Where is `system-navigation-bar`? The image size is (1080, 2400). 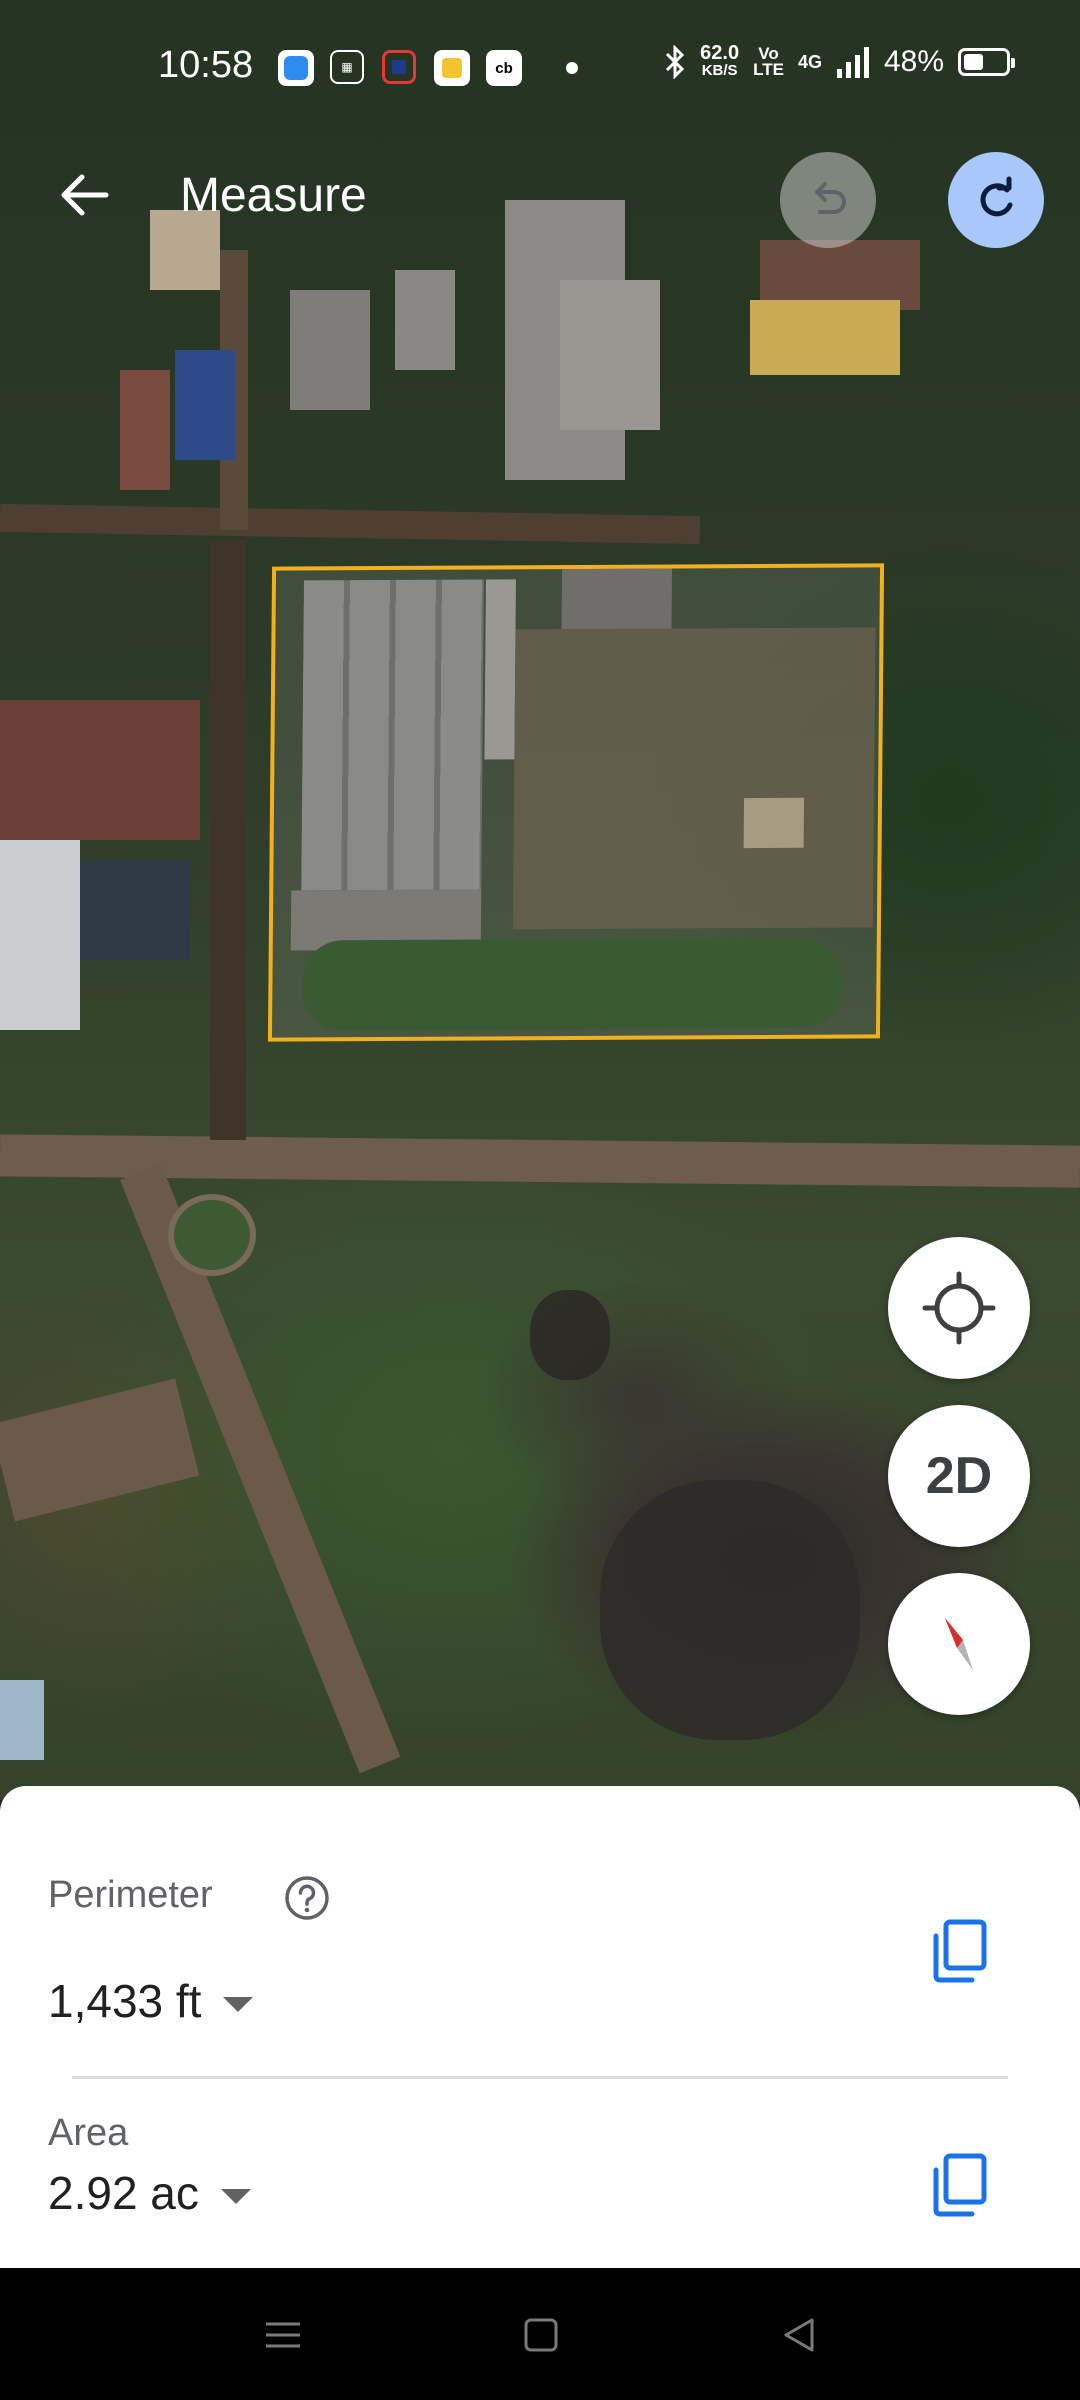
system-navigation-bar is located at coordinates (540, 2334).